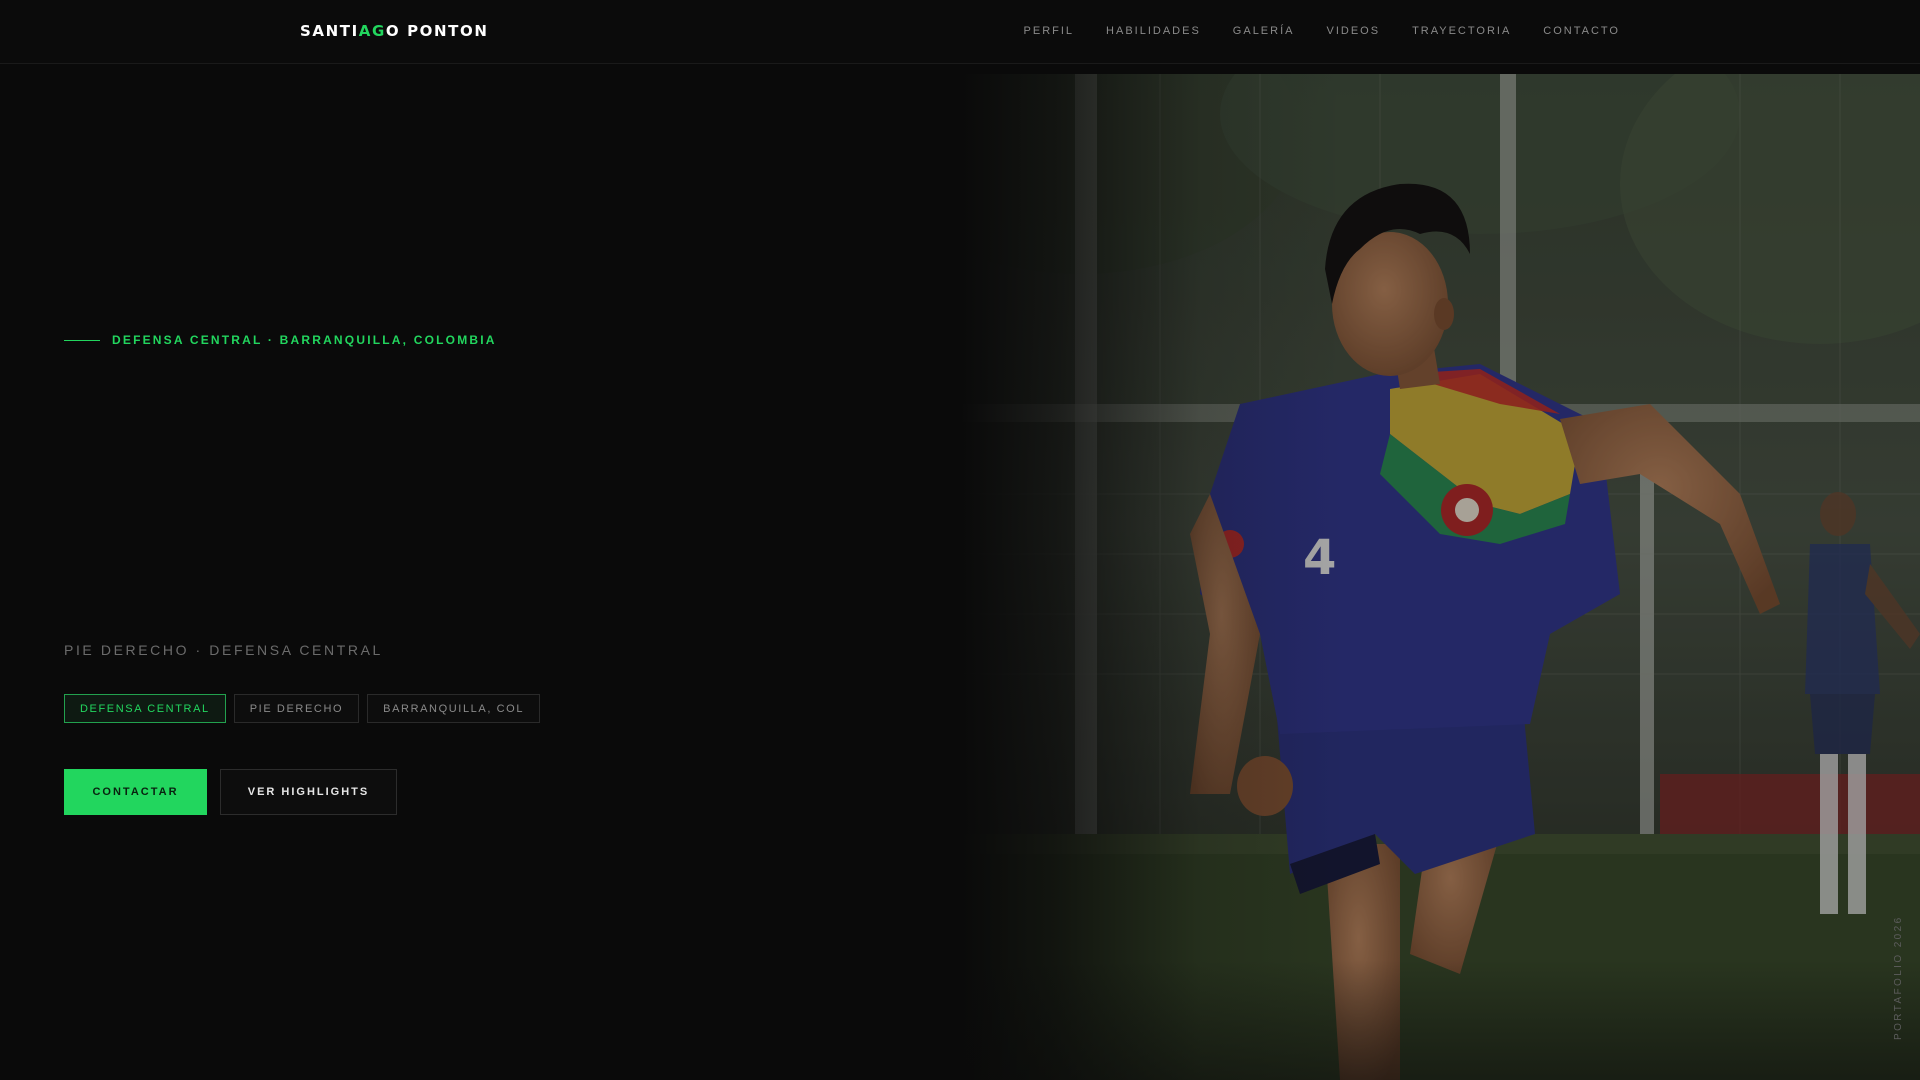  I want to click on contactar-button: CONTACTAR, so click(135, 792).